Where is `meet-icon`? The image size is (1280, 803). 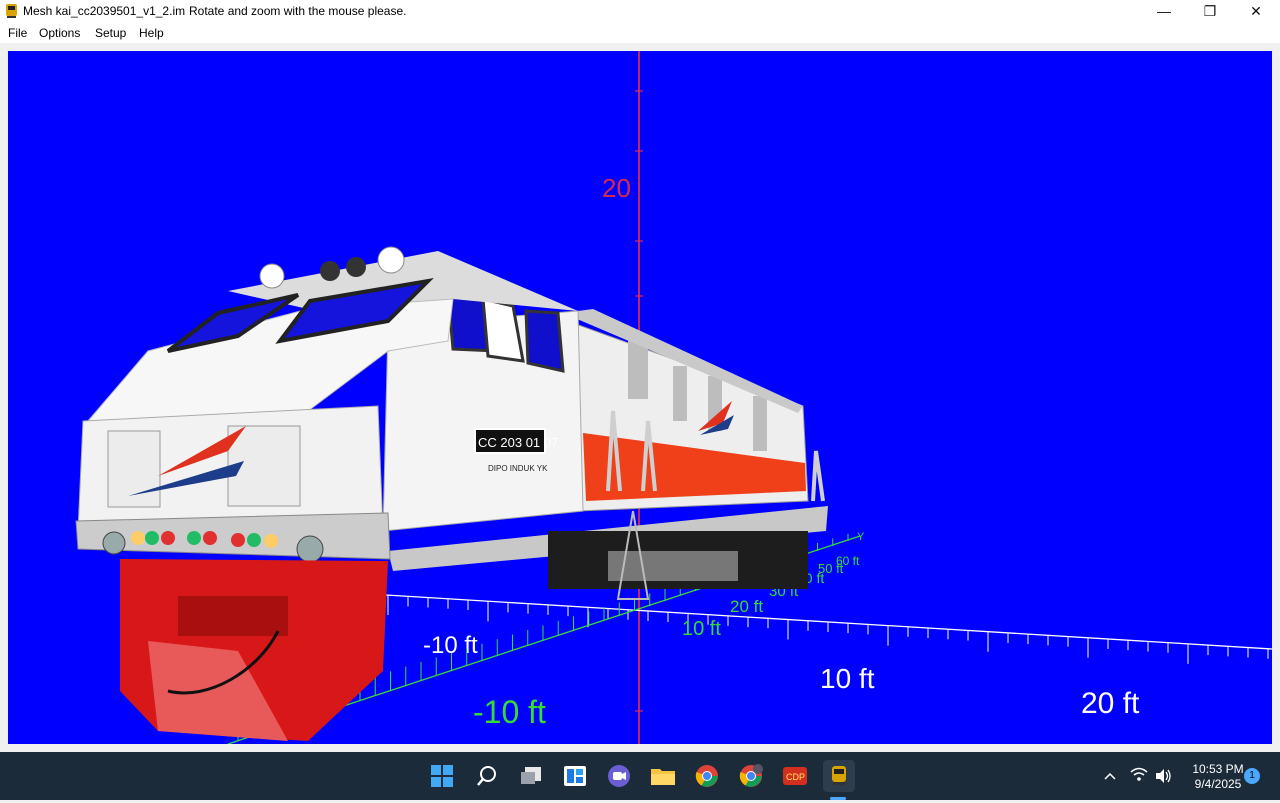 meet-icon is located at coordinates (619, 776).